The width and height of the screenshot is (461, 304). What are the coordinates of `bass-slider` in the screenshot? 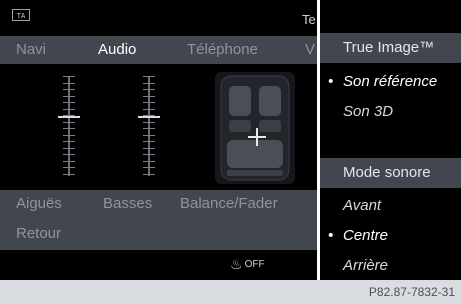 It's located at (149, 126).